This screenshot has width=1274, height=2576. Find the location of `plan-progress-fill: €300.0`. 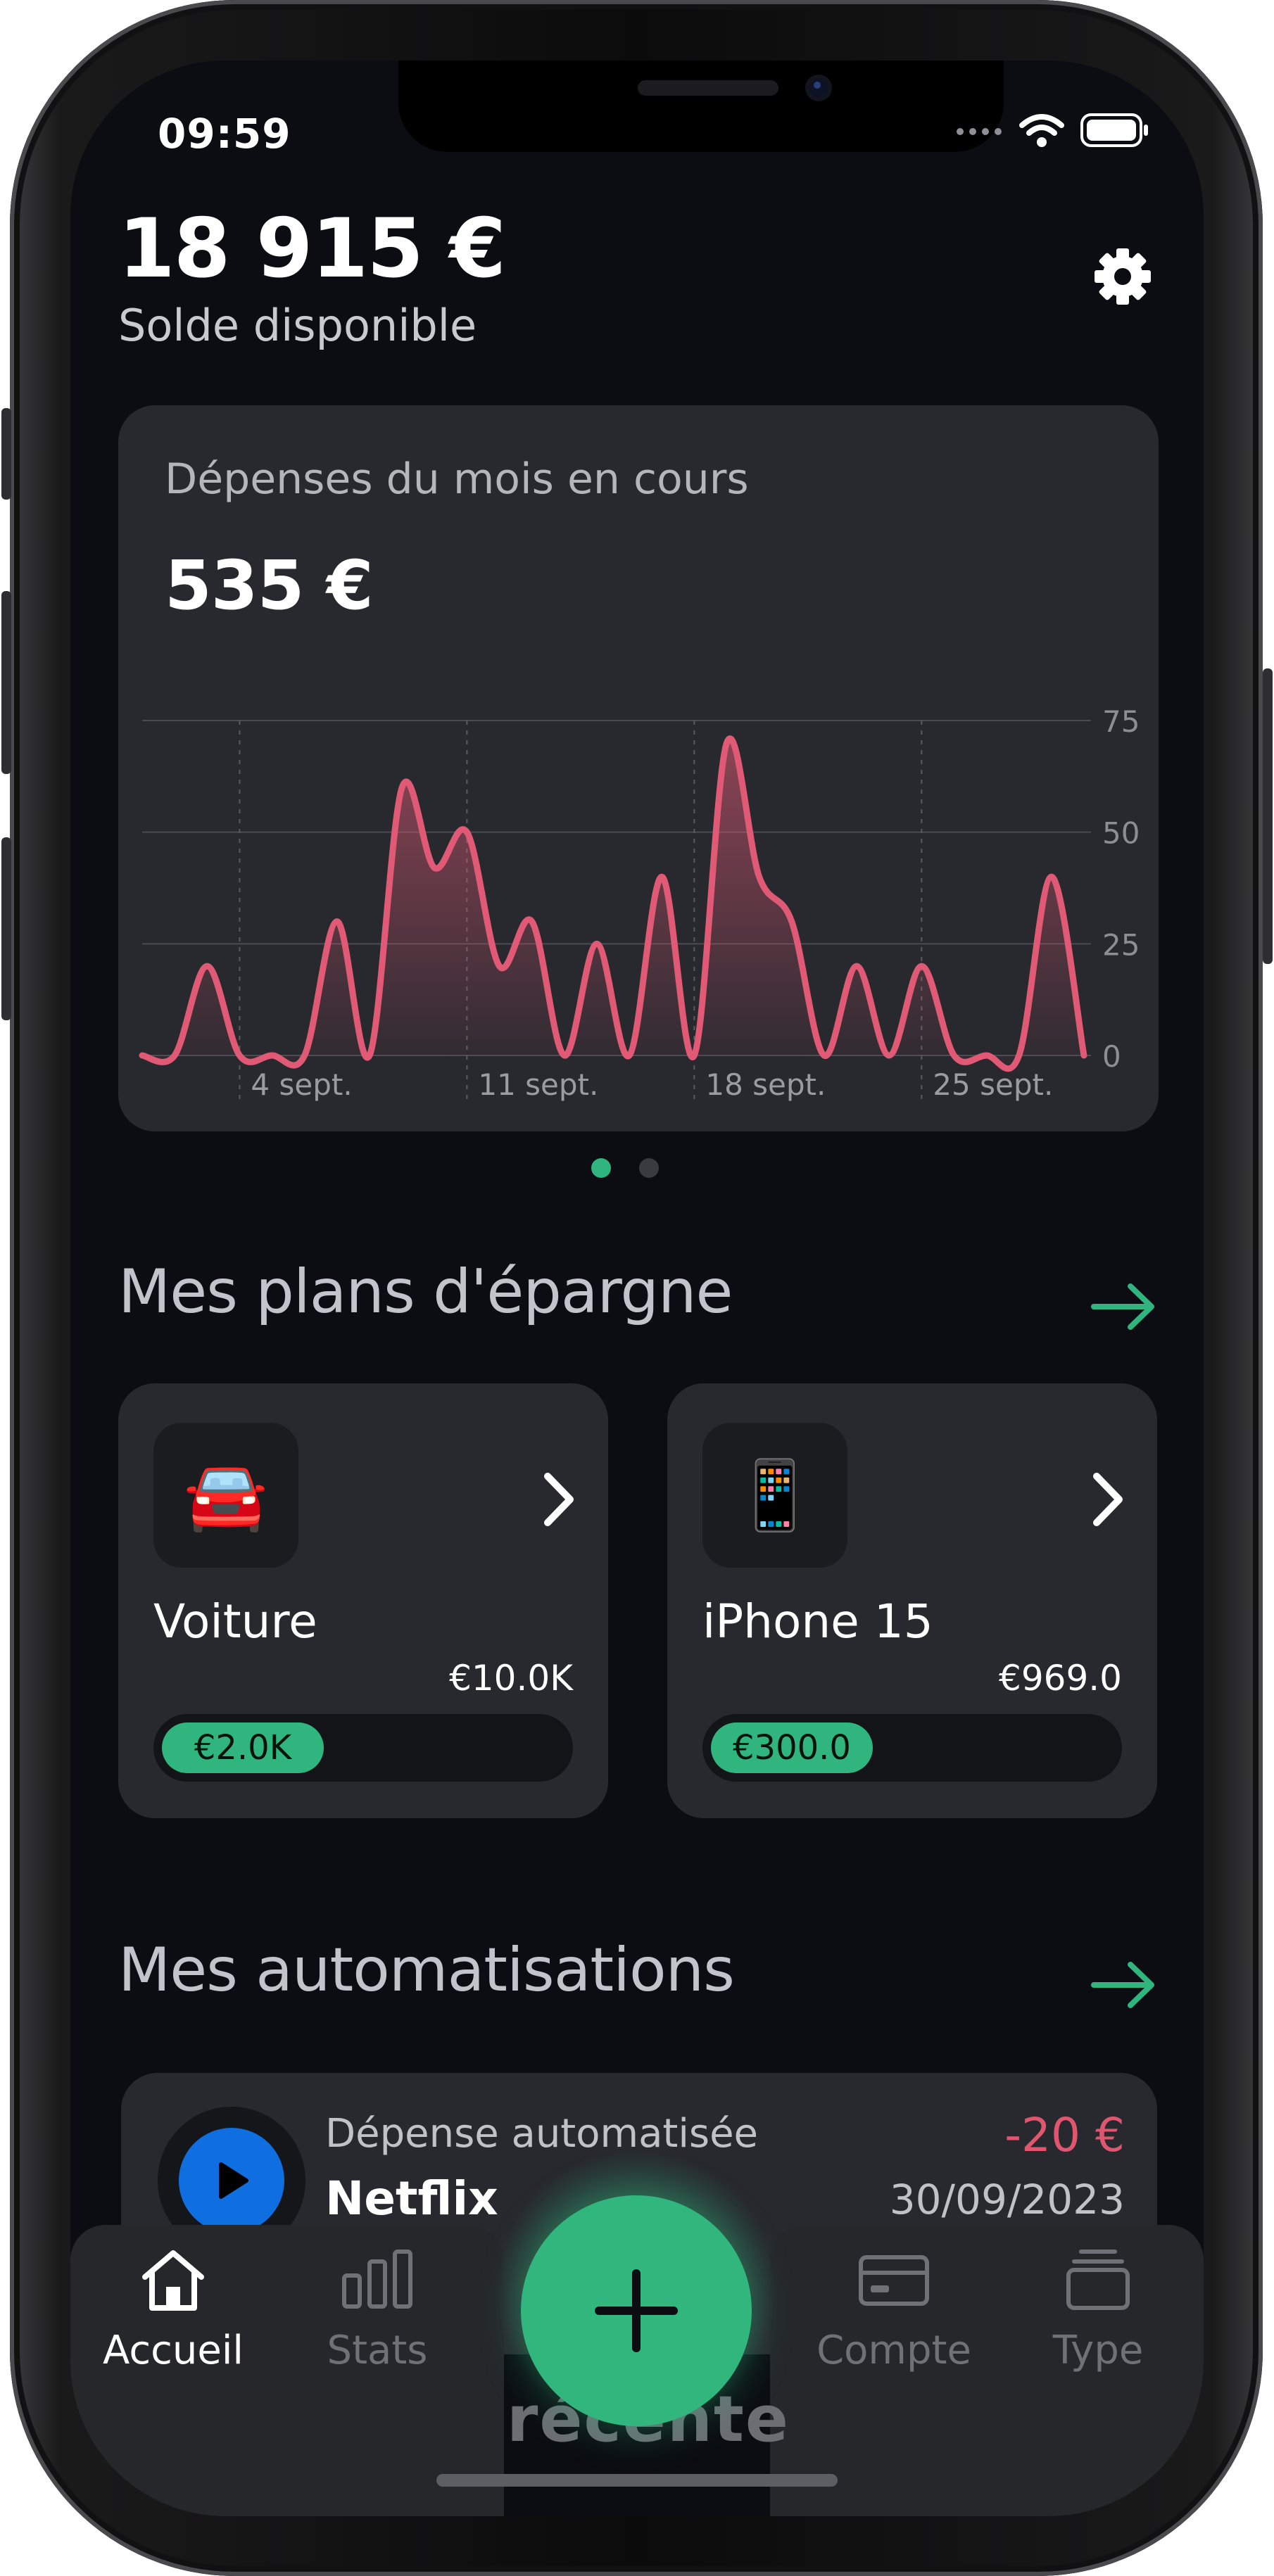

plan-progress-fill: €300.0 is located at coordinates (792, 1747).